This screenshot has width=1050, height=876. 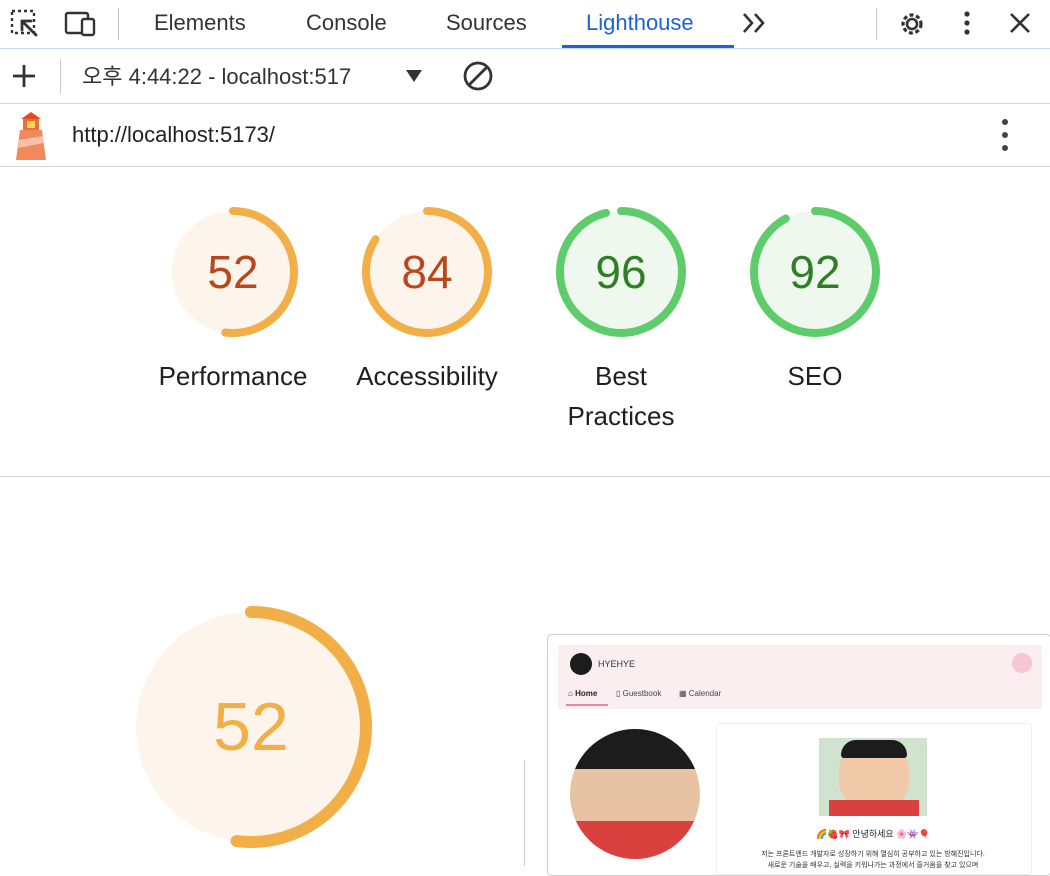 I want to click on section-divider, so click(x=525, y=476).